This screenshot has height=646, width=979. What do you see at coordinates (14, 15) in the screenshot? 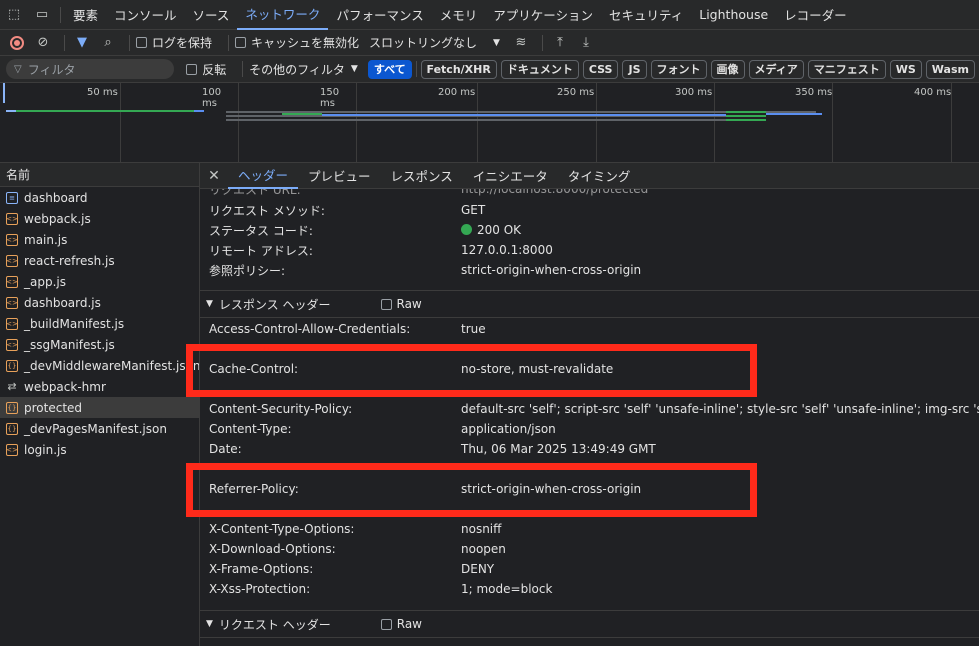
I see `inspect-element-icon: ⬚` at bounding box center [14, 15].